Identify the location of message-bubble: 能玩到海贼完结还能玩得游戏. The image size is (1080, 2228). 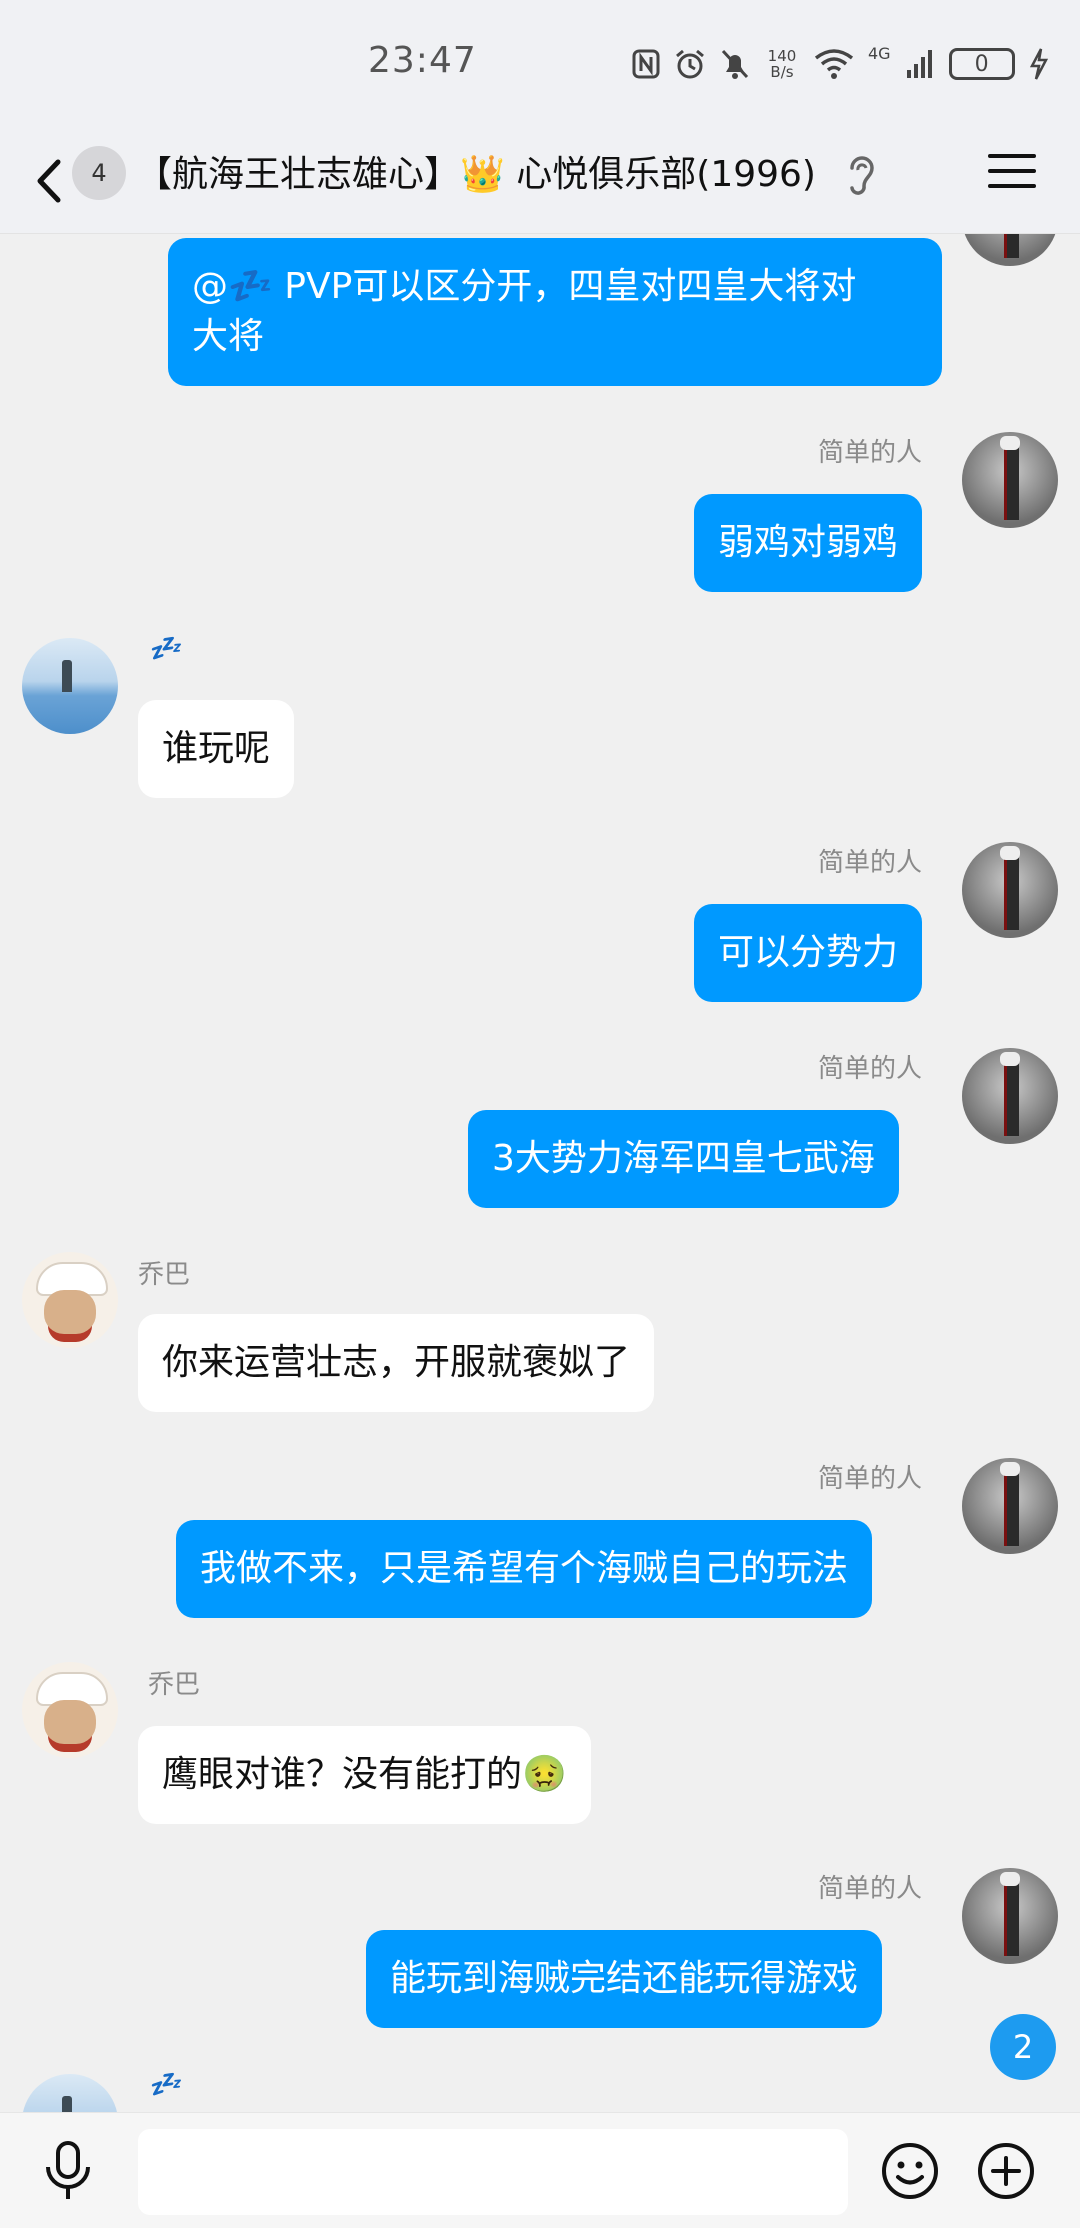
(624, 1979).